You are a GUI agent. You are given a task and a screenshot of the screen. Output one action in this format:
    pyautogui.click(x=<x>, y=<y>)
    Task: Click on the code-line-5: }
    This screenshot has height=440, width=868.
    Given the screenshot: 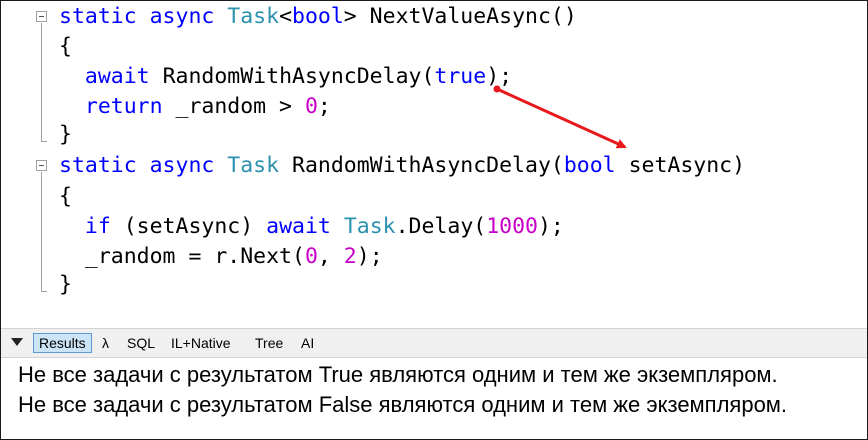 What is the action you would take?
    pyautogui.click(x=65, y=135)
    